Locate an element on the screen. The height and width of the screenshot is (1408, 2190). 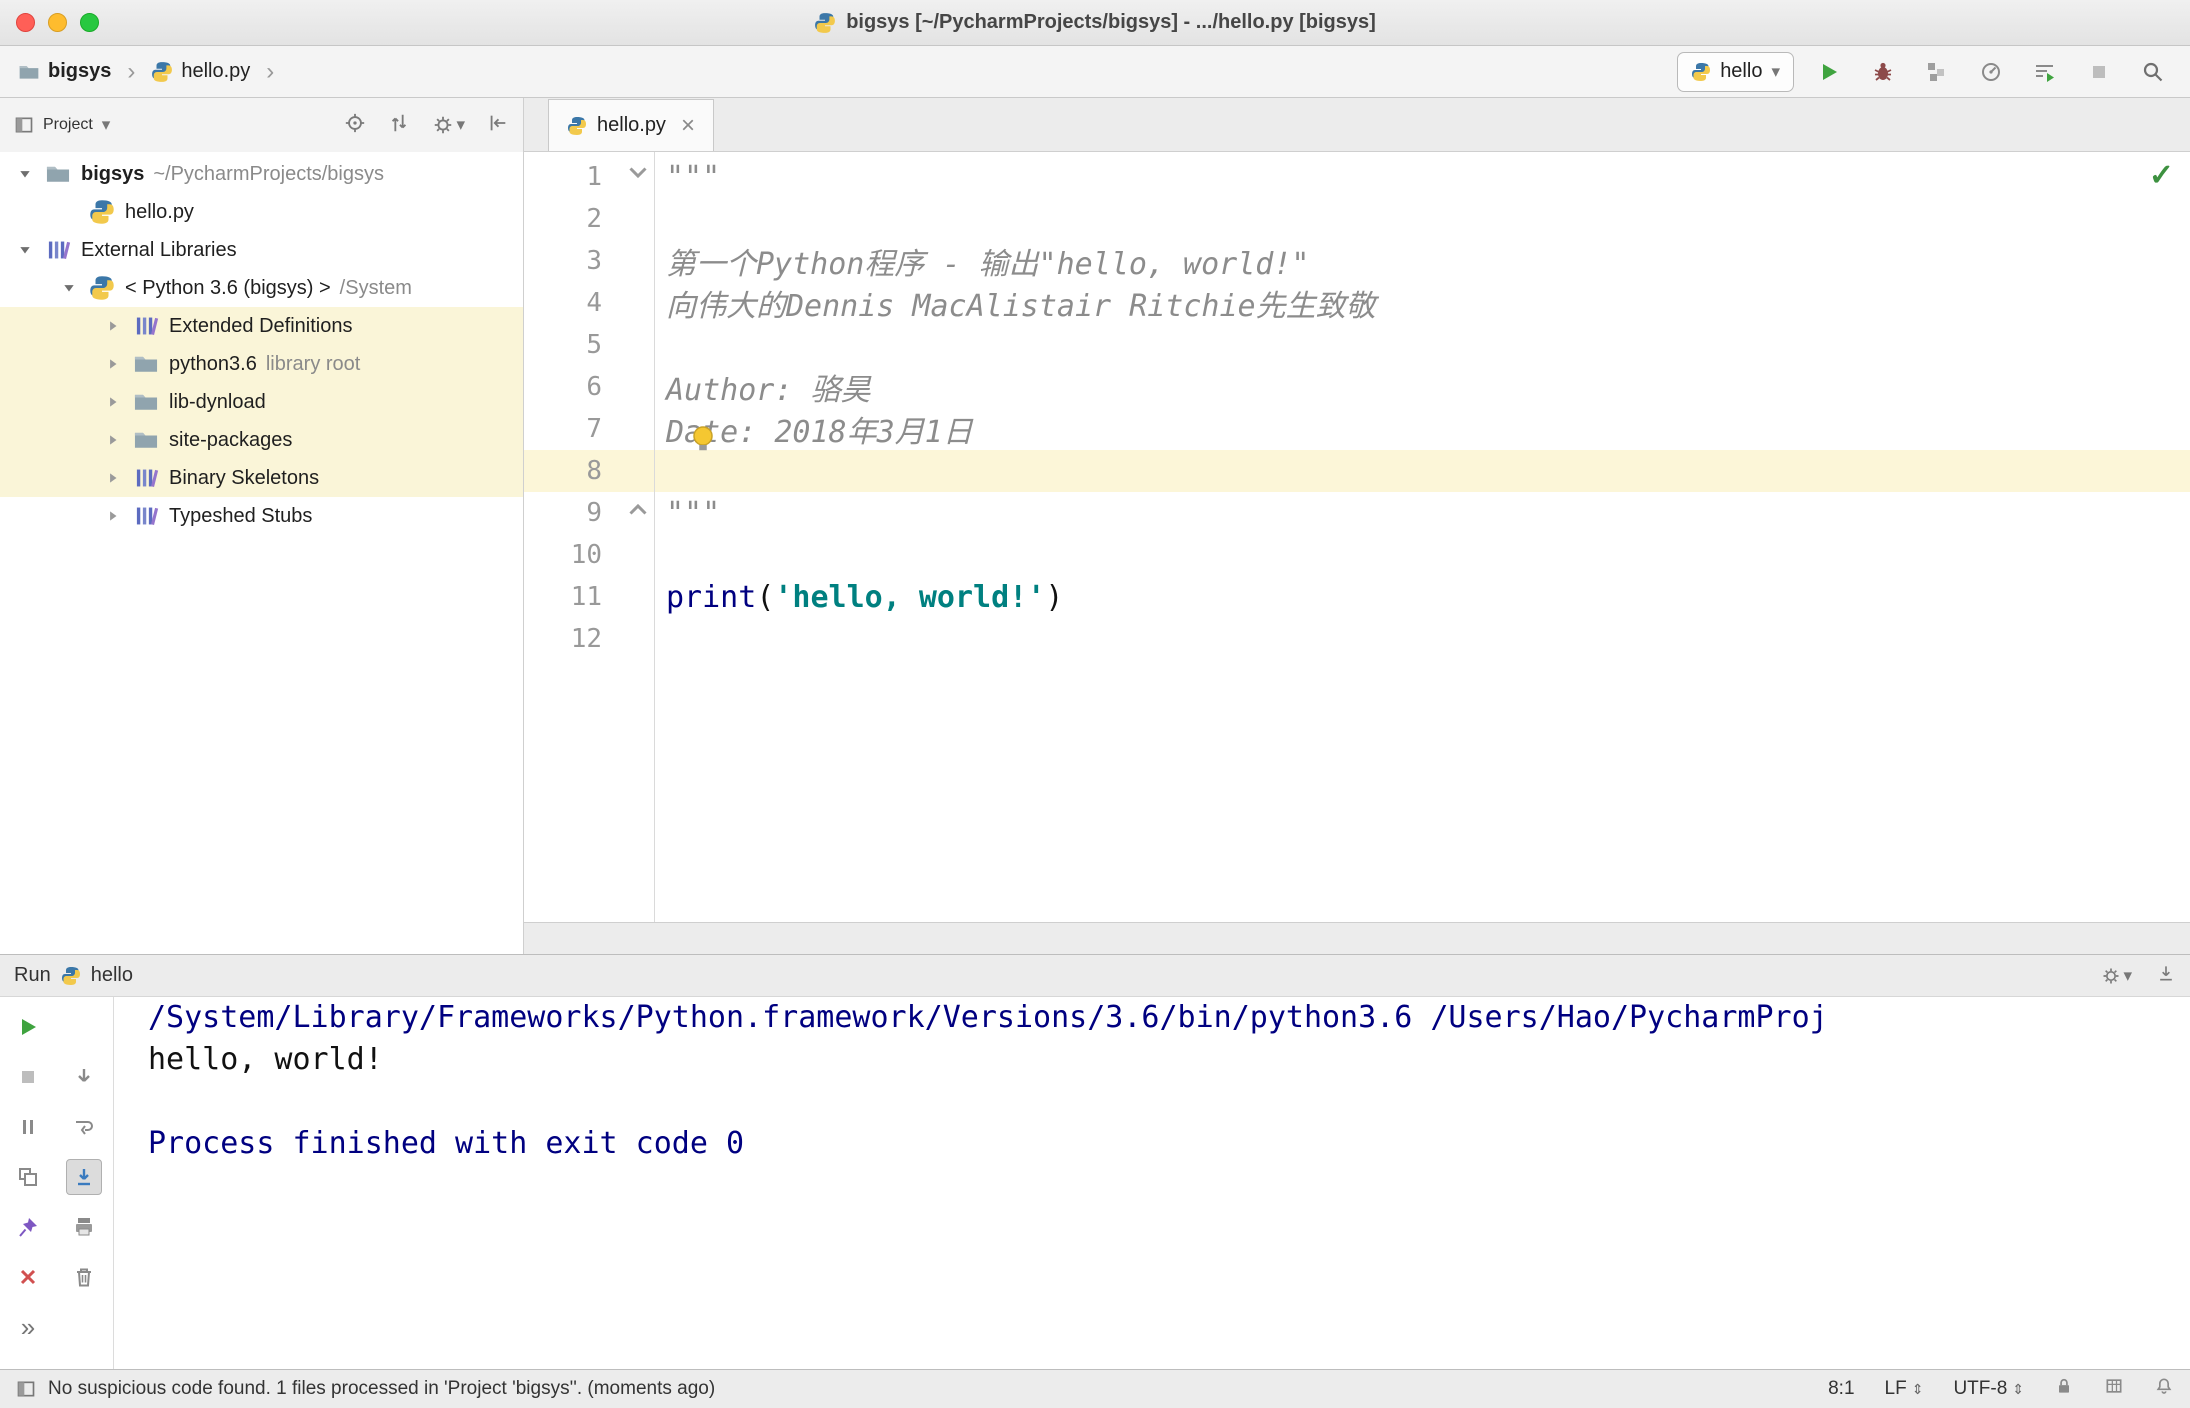
soft-wrap-button is located at coordinates (84, 1127).